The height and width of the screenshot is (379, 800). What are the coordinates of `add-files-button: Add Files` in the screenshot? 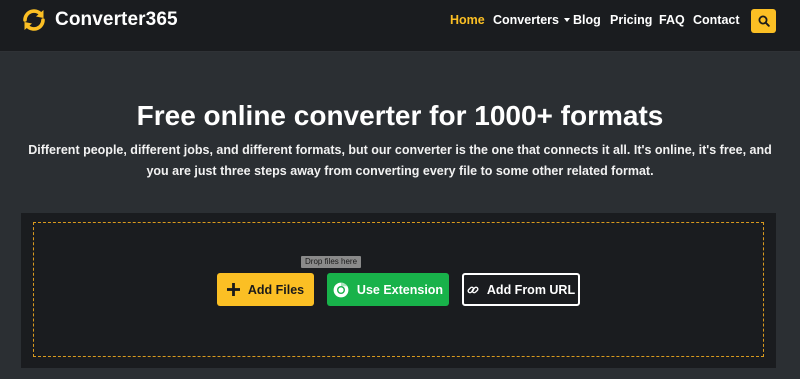 It's located at (265, 289).